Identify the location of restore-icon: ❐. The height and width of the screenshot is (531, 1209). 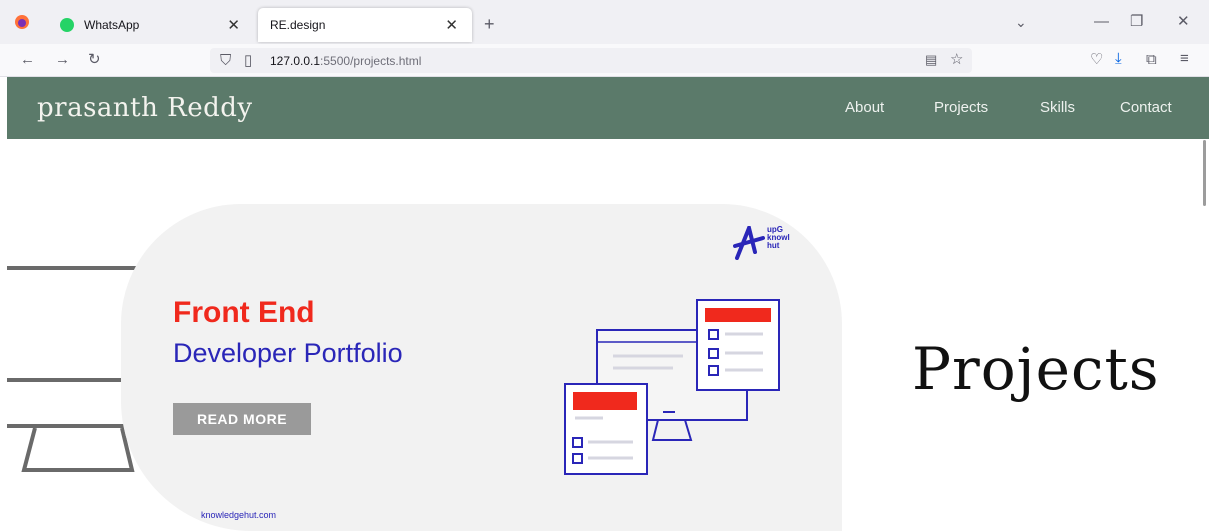
(1136, 21).